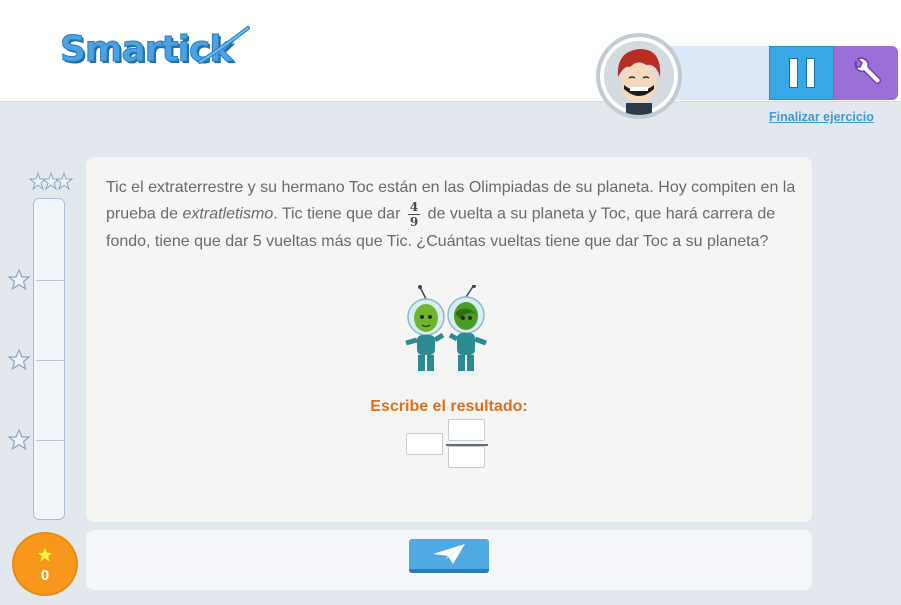 This screenshot has height=605, width=901. What do you see at coordinates (51, 181) in the screenshot?
I see `three-stars-icon` at bounding box center [51, 181].